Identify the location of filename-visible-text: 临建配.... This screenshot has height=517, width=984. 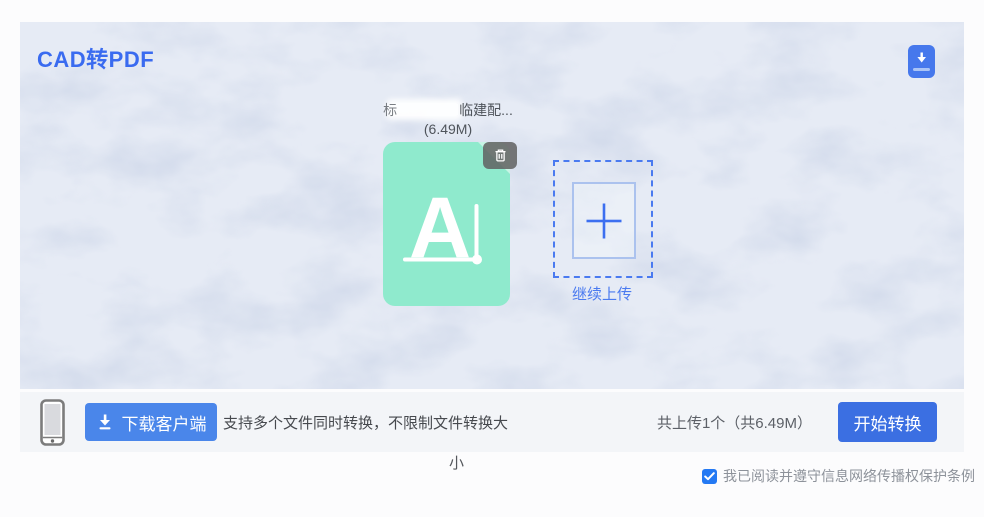
(486, 110).